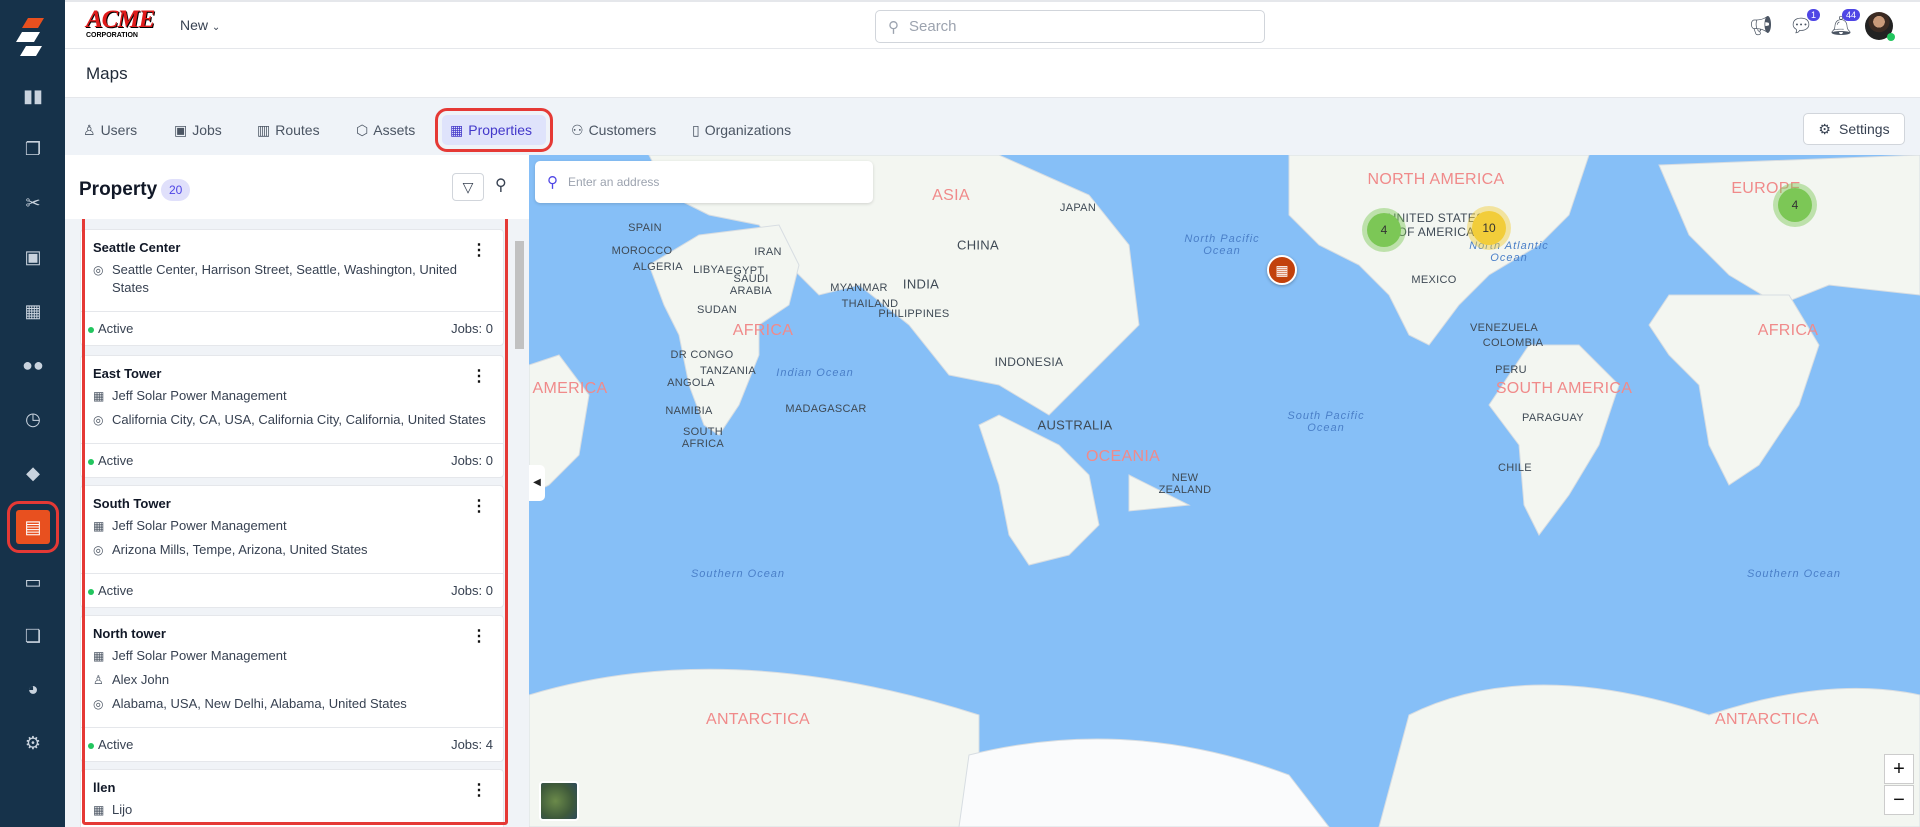 The width and height of the screenshot is (1920, 827). Describe the element at coordinates (1899, 800) in the screenshot. I see `zoom-out-button: −` at that location.